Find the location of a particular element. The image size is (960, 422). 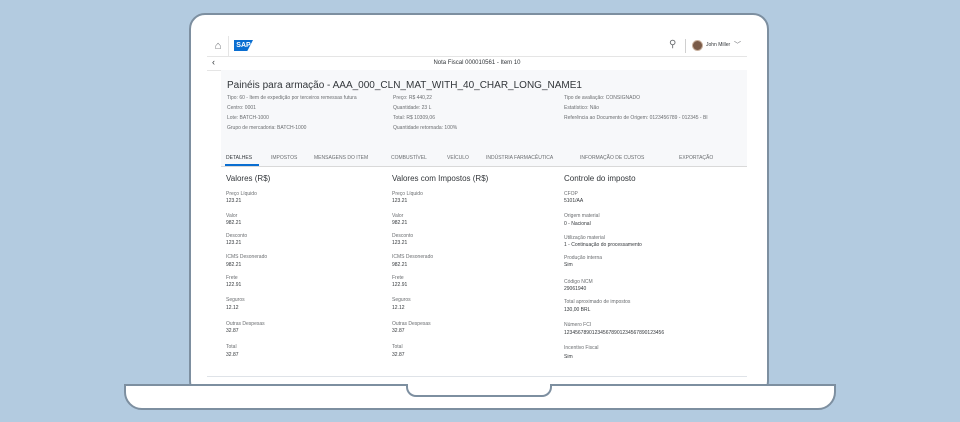

field-value: 0 - Nacional is located at coordinates (577, 224).